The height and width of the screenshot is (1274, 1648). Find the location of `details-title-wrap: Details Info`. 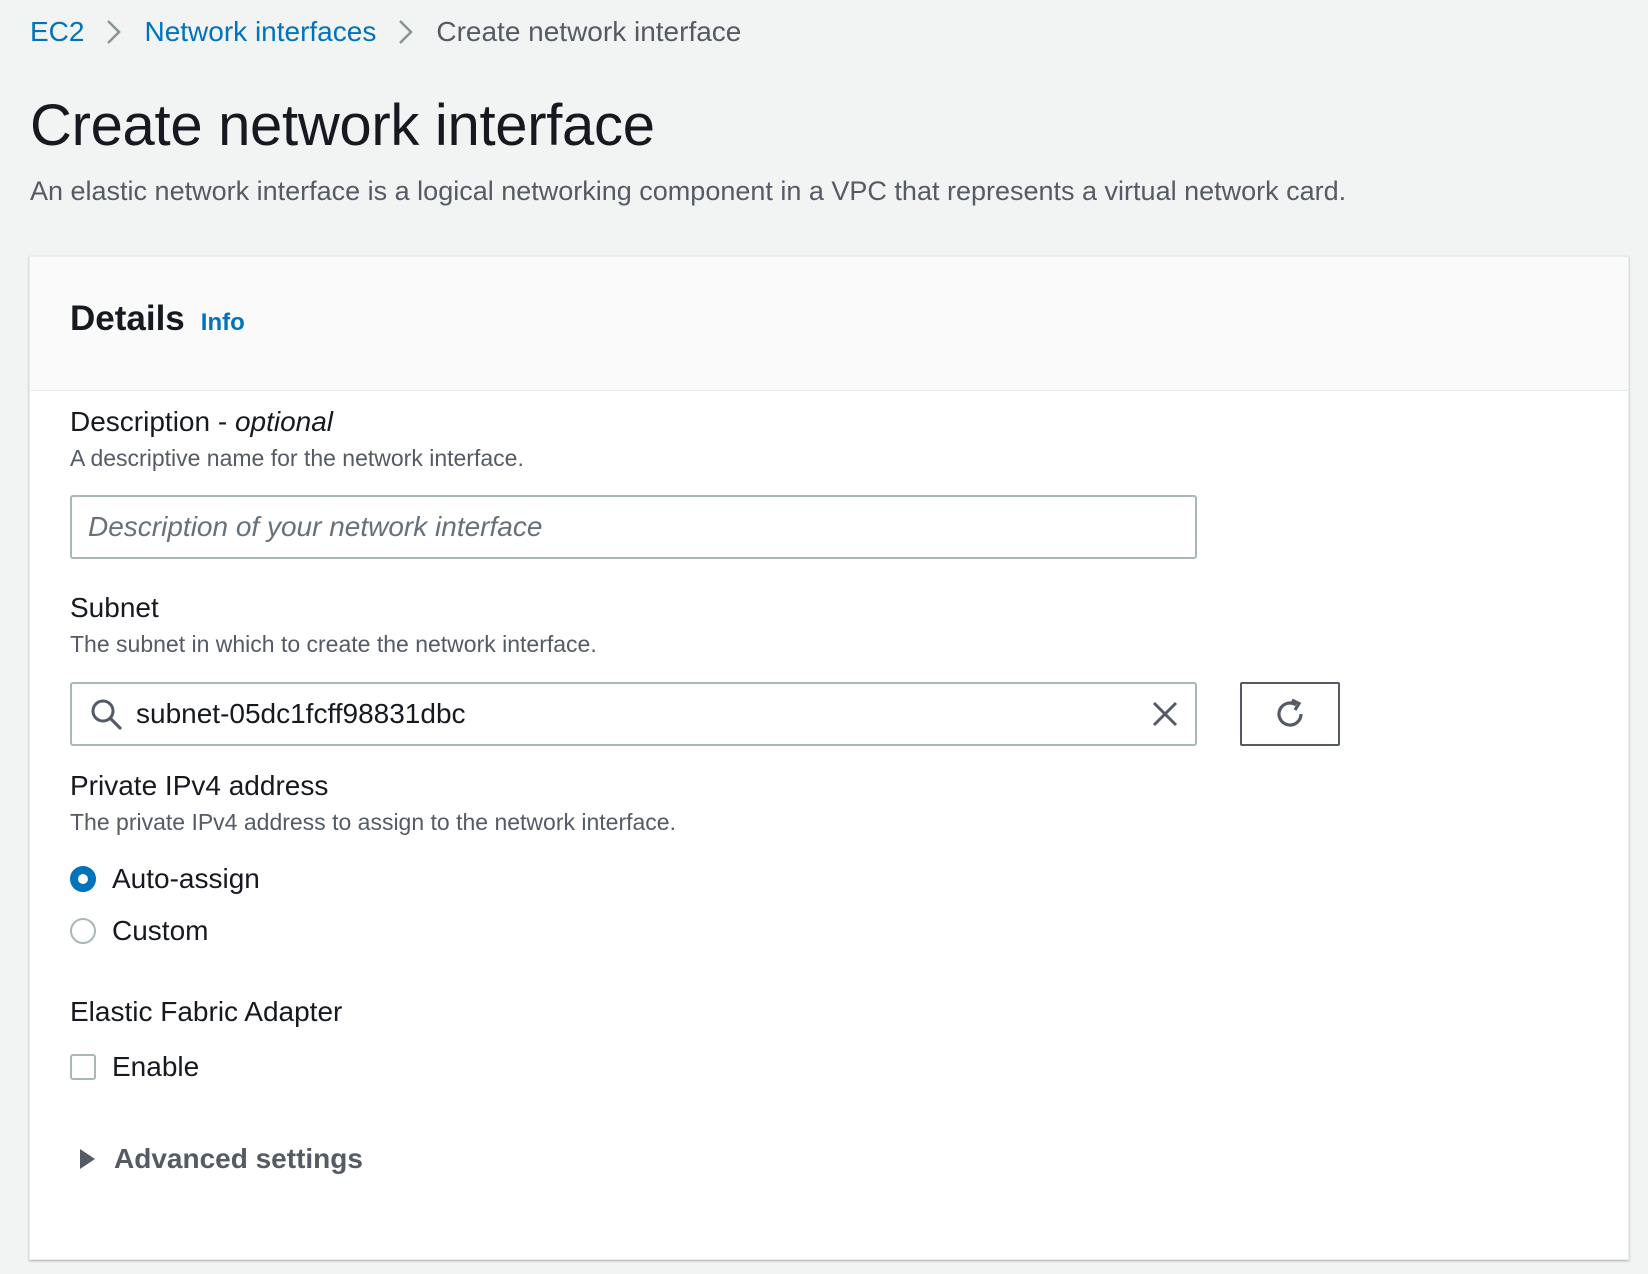

details-title-wrap: Details Info is located at coordinates (157, 319).